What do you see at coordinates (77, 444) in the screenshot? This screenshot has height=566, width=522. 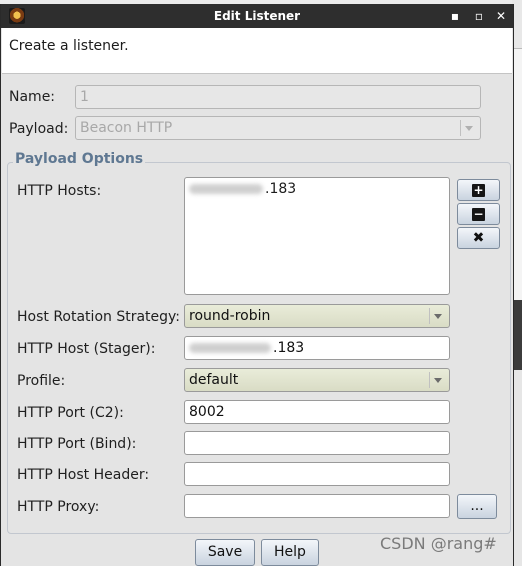 I see `port-bind-label: HTTP Port (Bind):` at bounding box center [77, 444].